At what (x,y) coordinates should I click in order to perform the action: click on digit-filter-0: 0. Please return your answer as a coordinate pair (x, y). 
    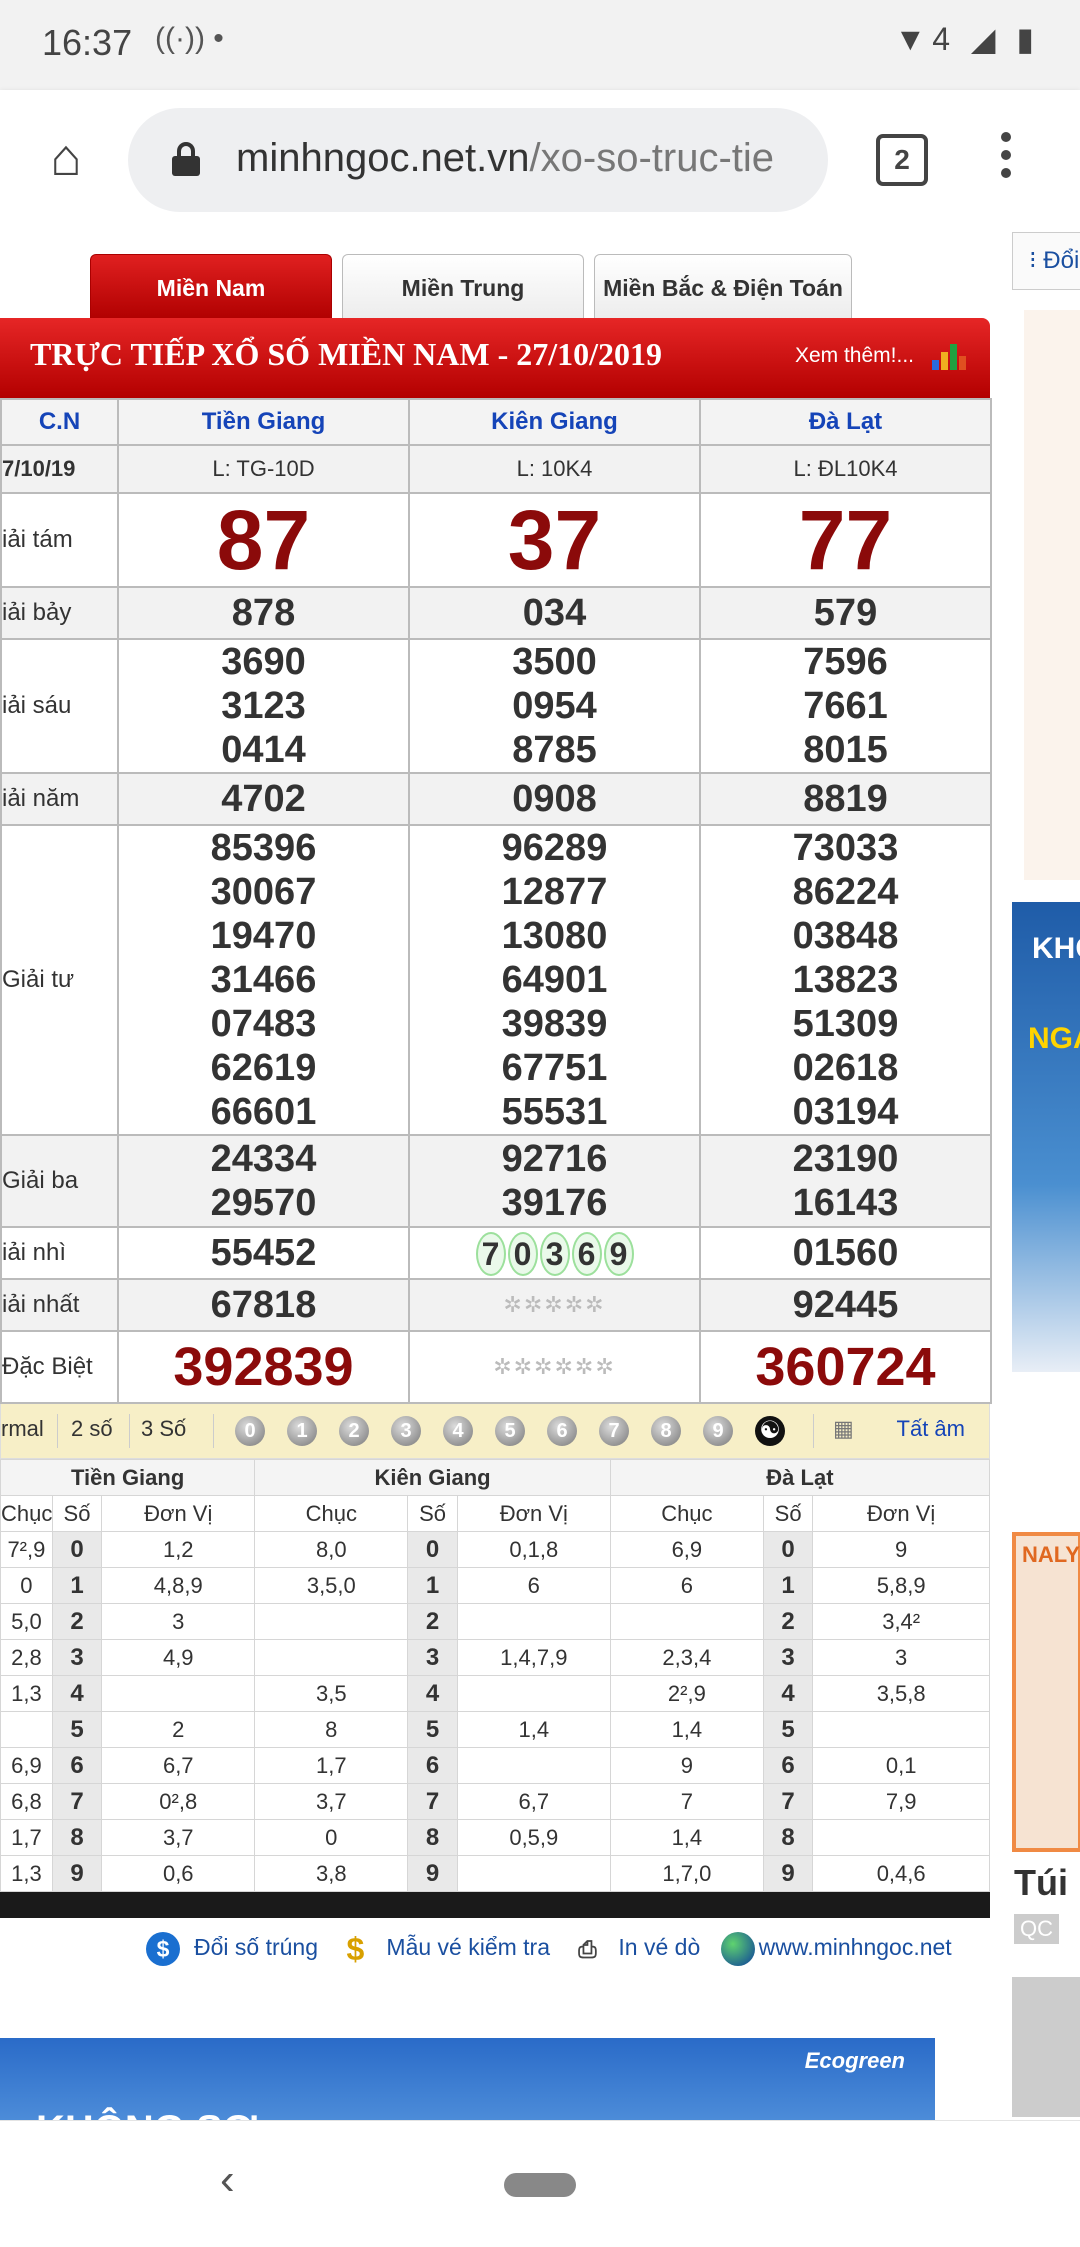
    Looking at the image, I should click on (250, 1431).